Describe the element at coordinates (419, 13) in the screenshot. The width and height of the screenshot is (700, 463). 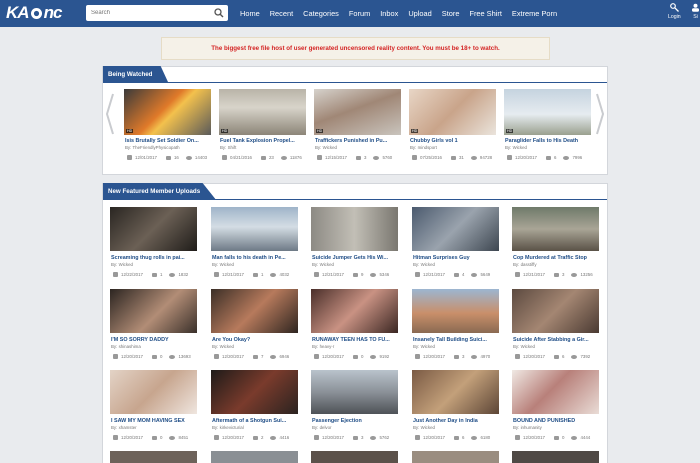
I see `nav-upload: Upload` at that location.